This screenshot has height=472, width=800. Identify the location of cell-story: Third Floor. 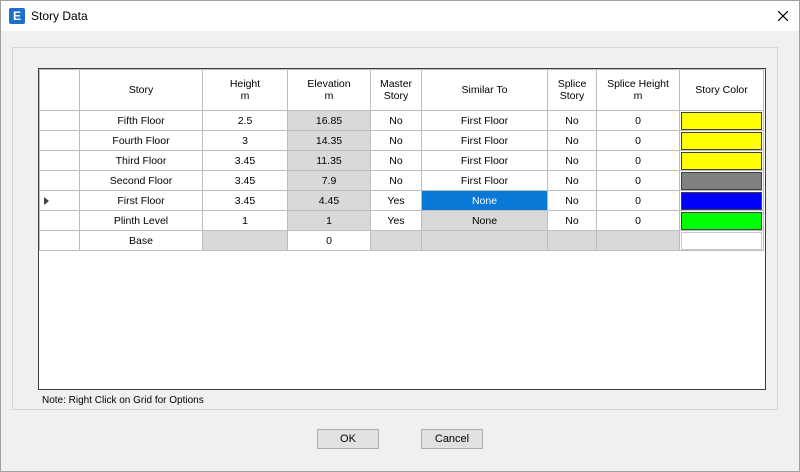
(141, 160).